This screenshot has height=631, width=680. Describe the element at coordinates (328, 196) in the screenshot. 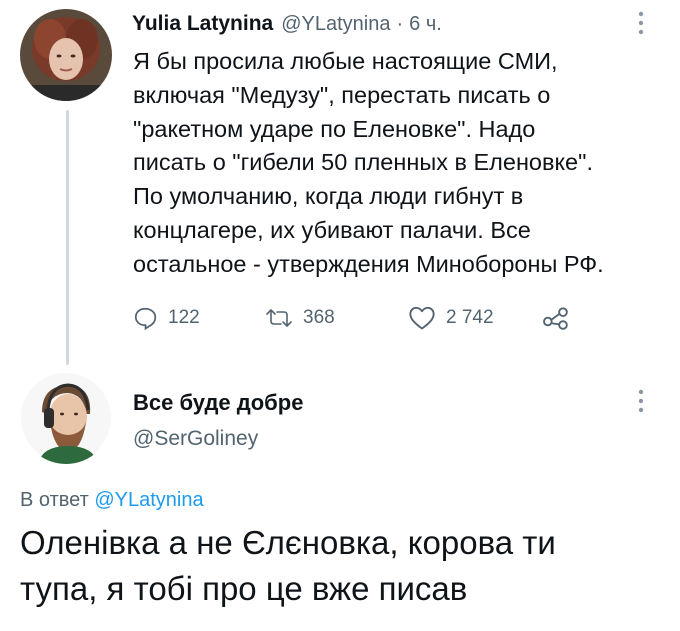

I see `tweet-text-line: По умолчанию, когда люди гибнут в` at that location.